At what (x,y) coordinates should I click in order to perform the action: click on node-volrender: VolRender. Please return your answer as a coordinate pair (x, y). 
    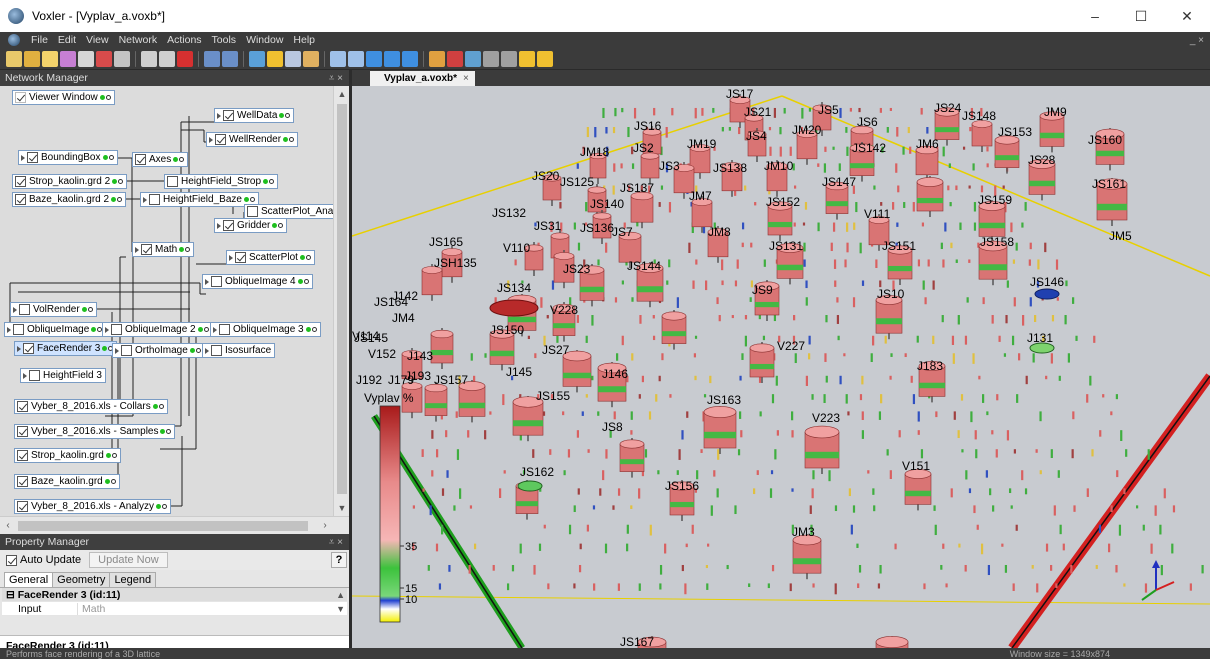
    Looking at the image, I should click on (53, 309).